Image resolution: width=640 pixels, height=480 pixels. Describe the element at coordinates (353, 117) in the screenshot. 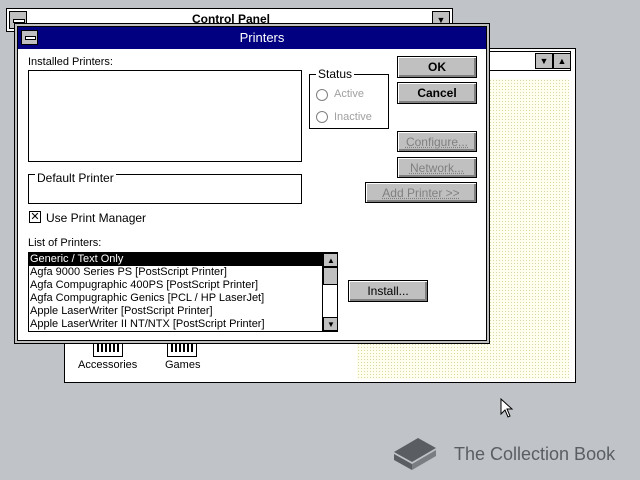

I see `inactive-radio-label: Inactive` at that location.